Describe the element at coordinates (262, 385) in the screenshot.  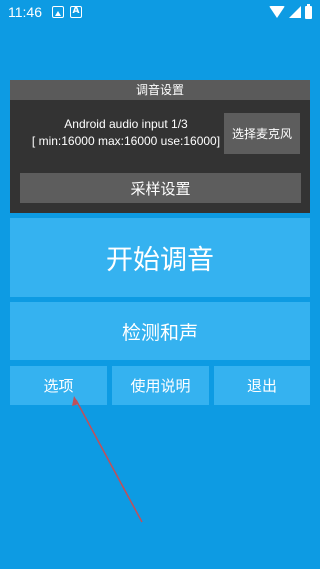
I see `exit-button: 退出` at that location.